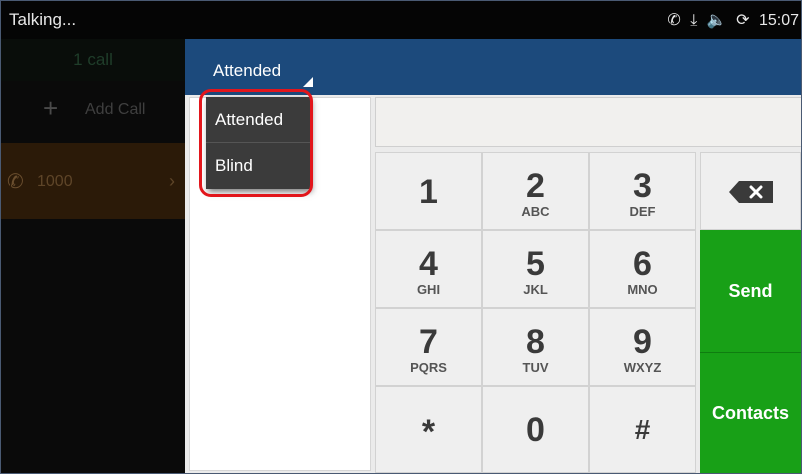 This screenshot has width=802, height=474. I want to click on transfer-mode-dropdown: Attended Blind, so click(258, 143).